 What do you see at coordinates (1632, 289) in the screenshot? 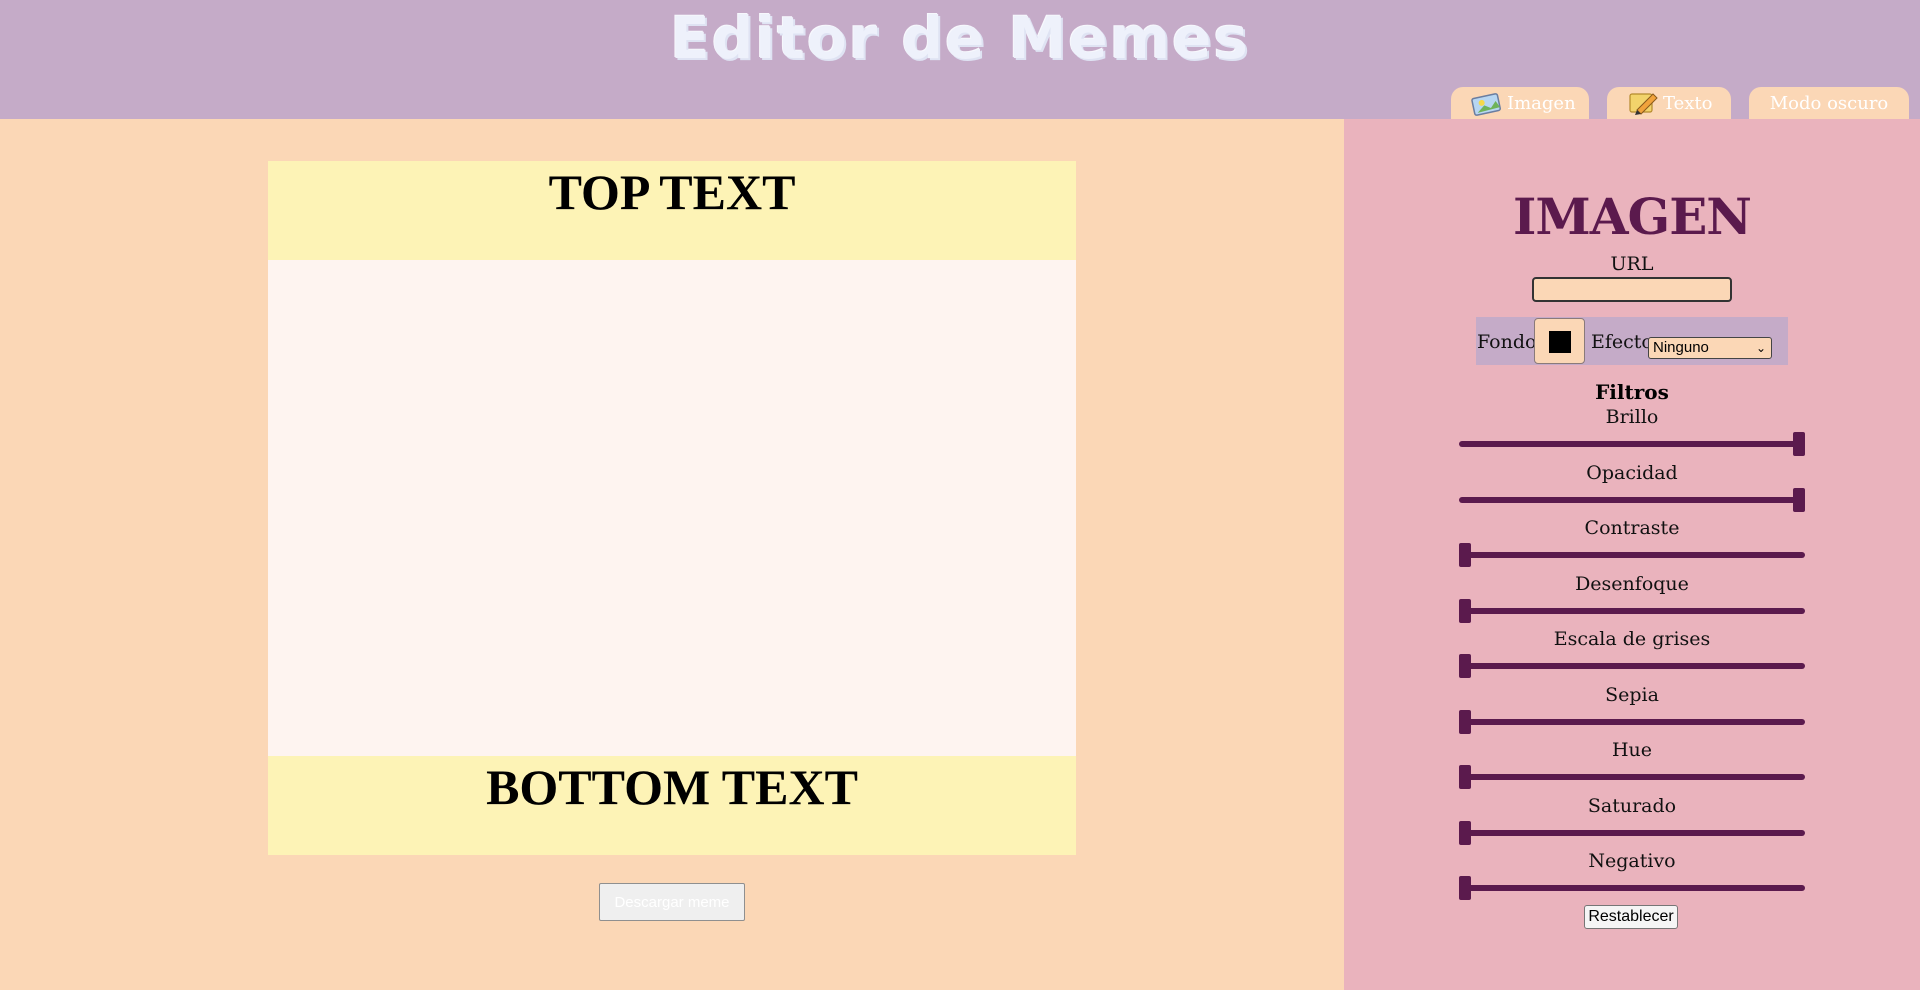
I see `url-input` at bounding box center [1632, 289].